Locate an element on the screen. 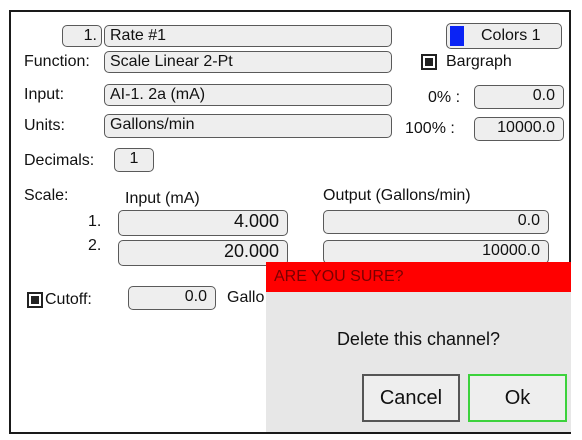 This screenshot has width=582, height=440. units-label: Units: is located at coordinates (44, 125).